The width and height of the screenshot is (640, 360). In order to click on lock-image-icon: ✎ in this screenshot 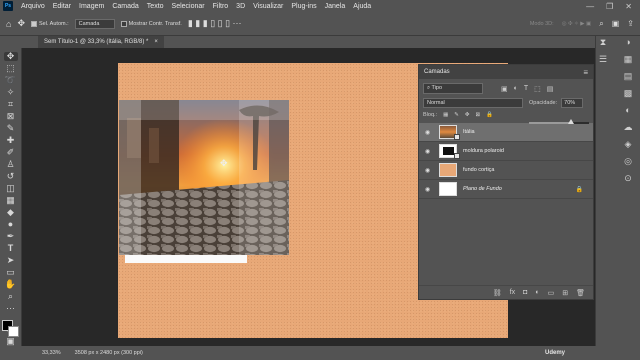, I will do `click(456, 115)`.